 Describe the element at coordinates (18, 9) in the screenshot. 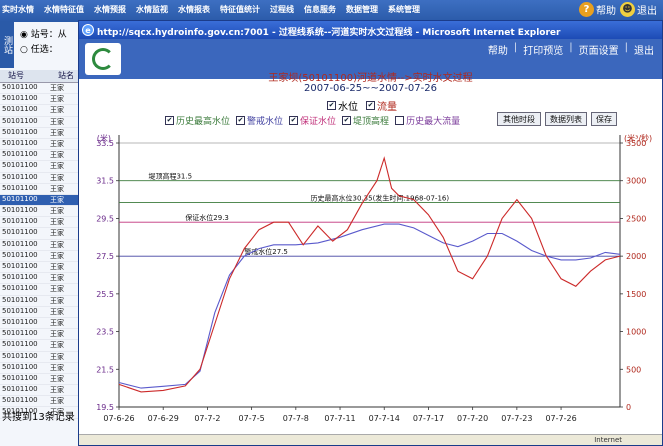

I see `nav-item: 实时水情` at that location.